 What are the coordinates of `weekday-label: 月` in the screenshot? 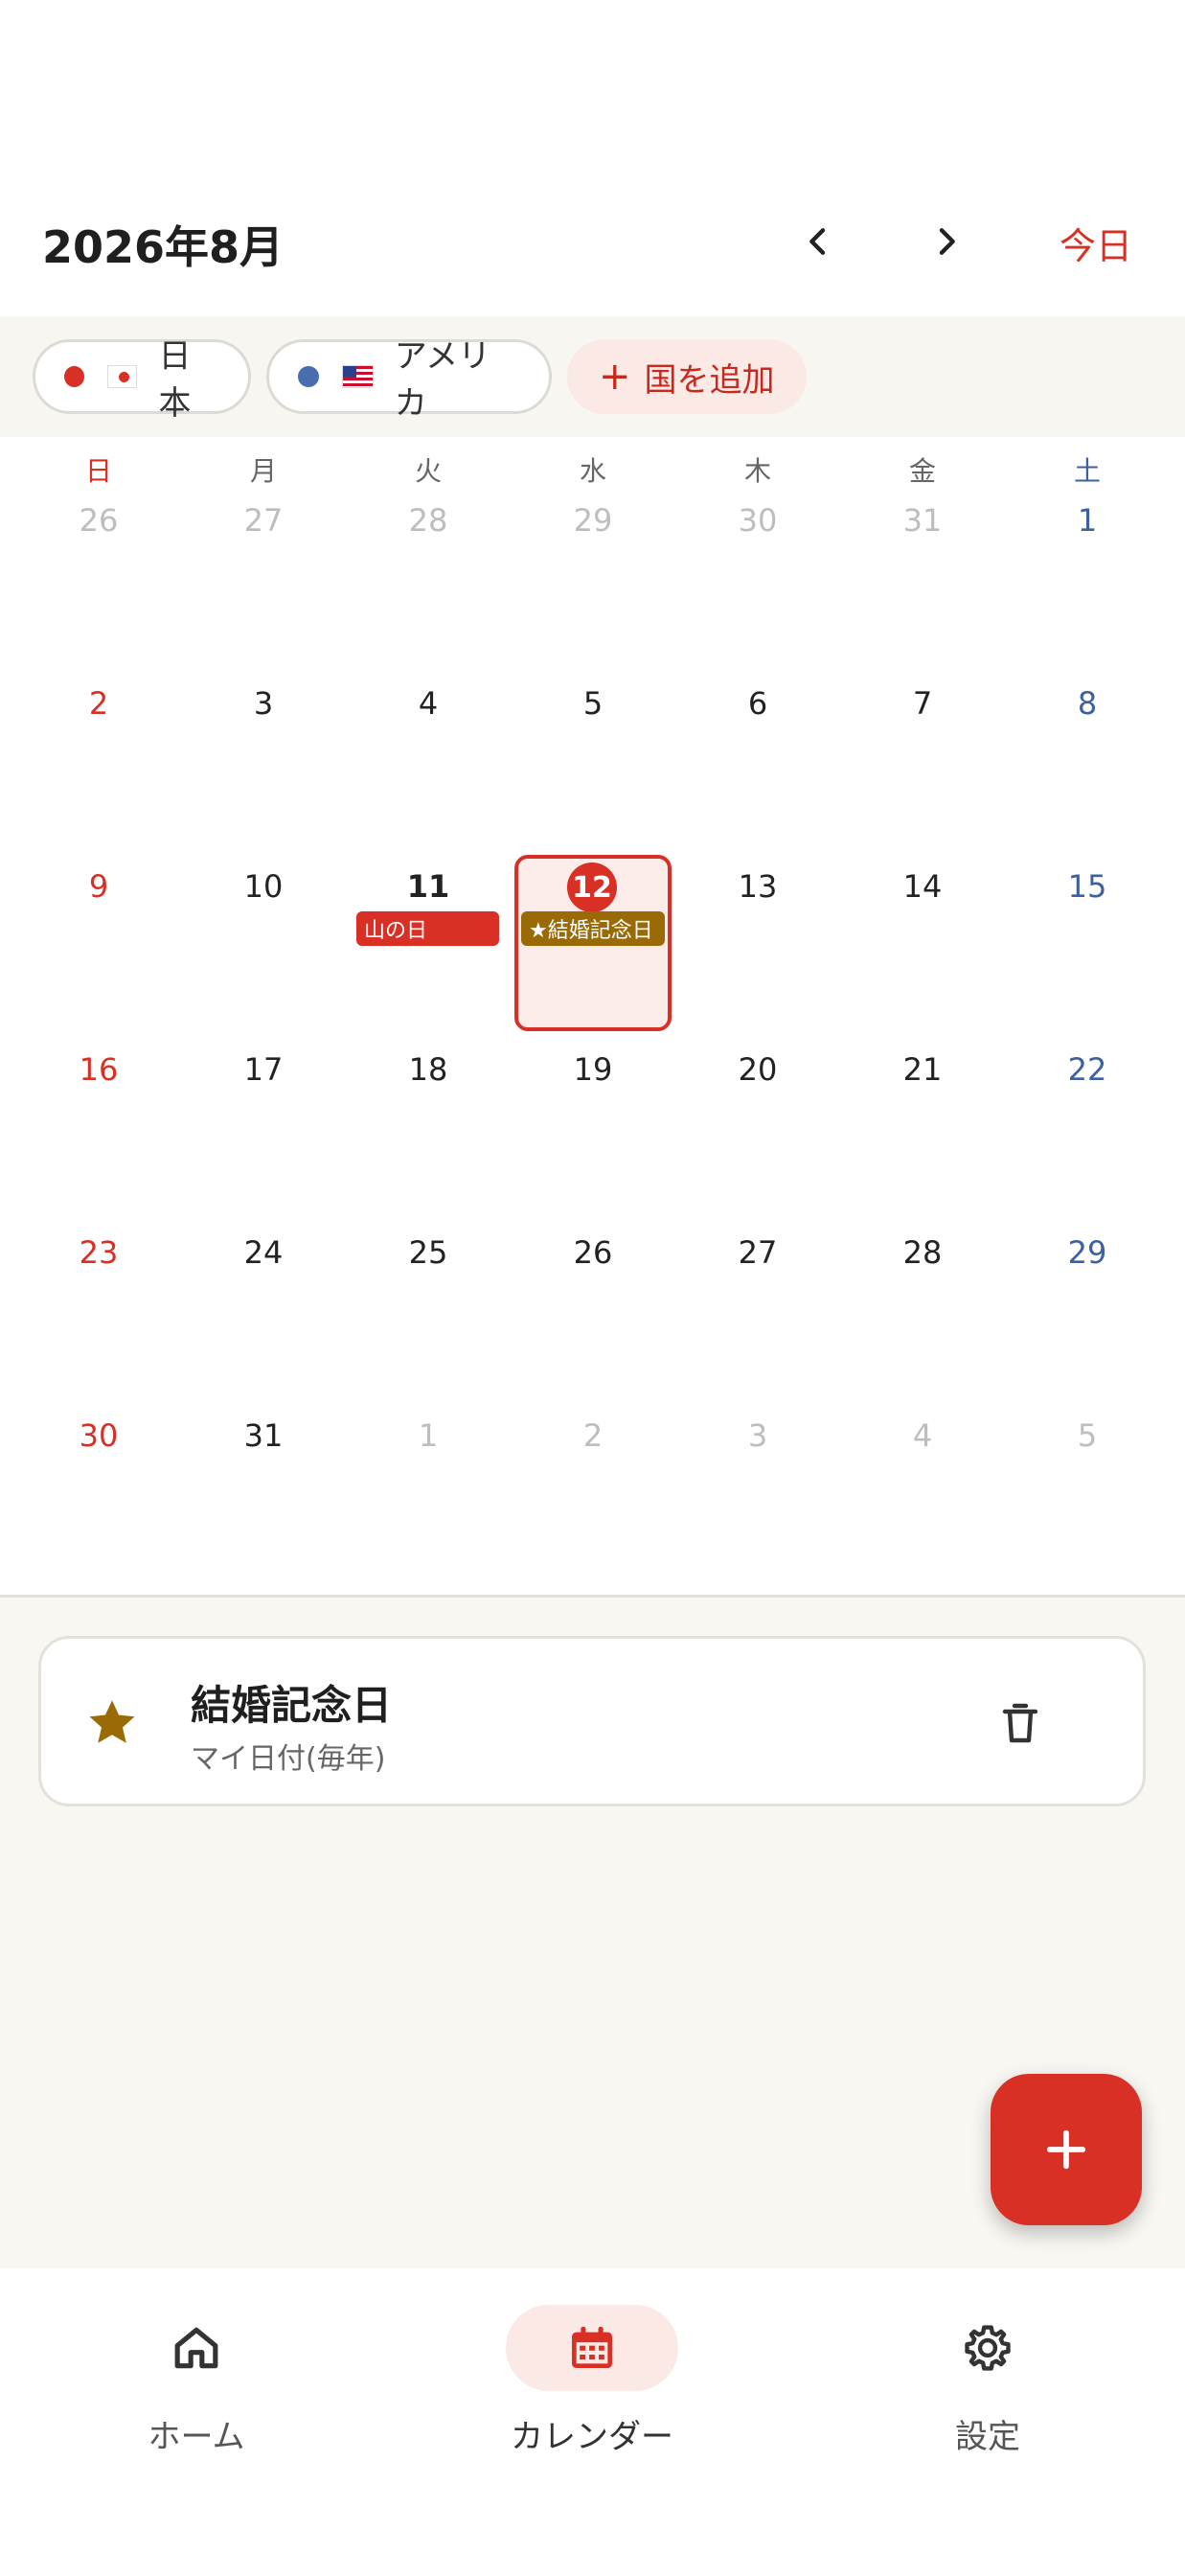 It's located at (263, 471).